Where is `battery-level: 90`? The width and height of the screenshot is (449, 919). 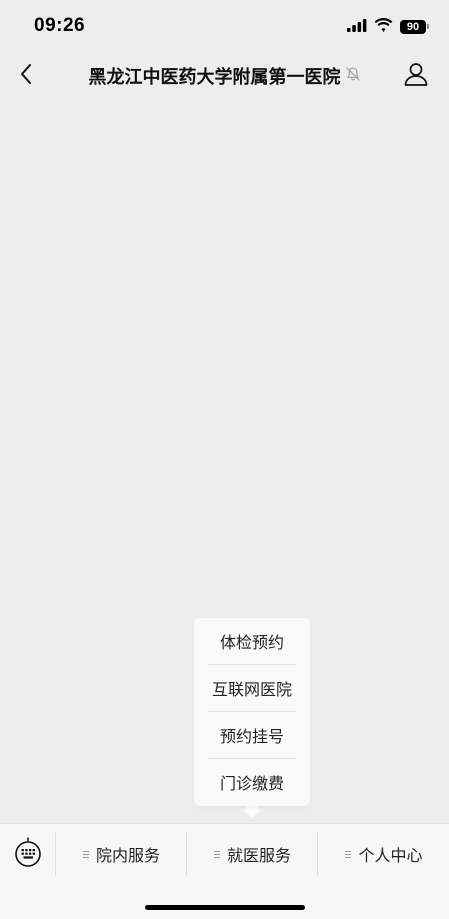
battery-level: 90 is located at coordinates (413, 26).